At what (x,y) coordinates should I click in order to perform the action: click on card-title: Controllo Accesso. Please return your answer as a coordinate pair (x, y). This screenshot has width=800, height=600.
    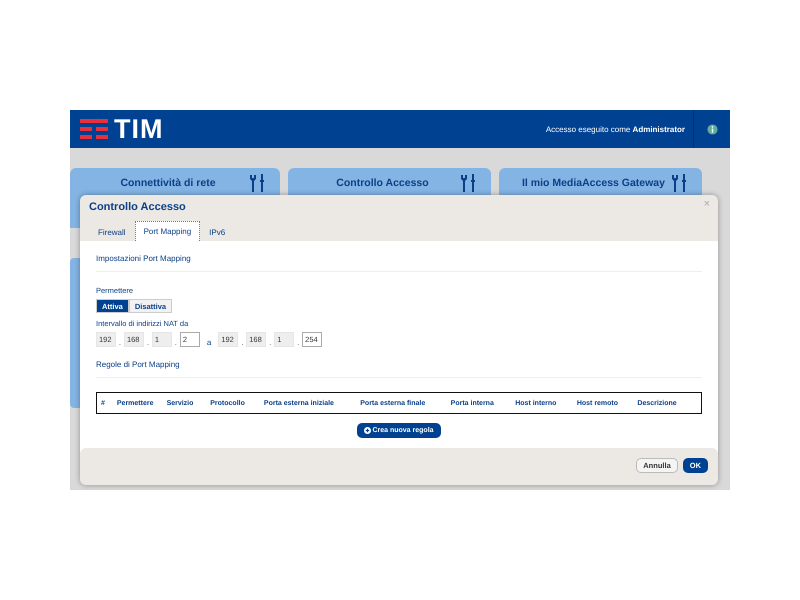
    Looking at the image, I should click on (382, 183).